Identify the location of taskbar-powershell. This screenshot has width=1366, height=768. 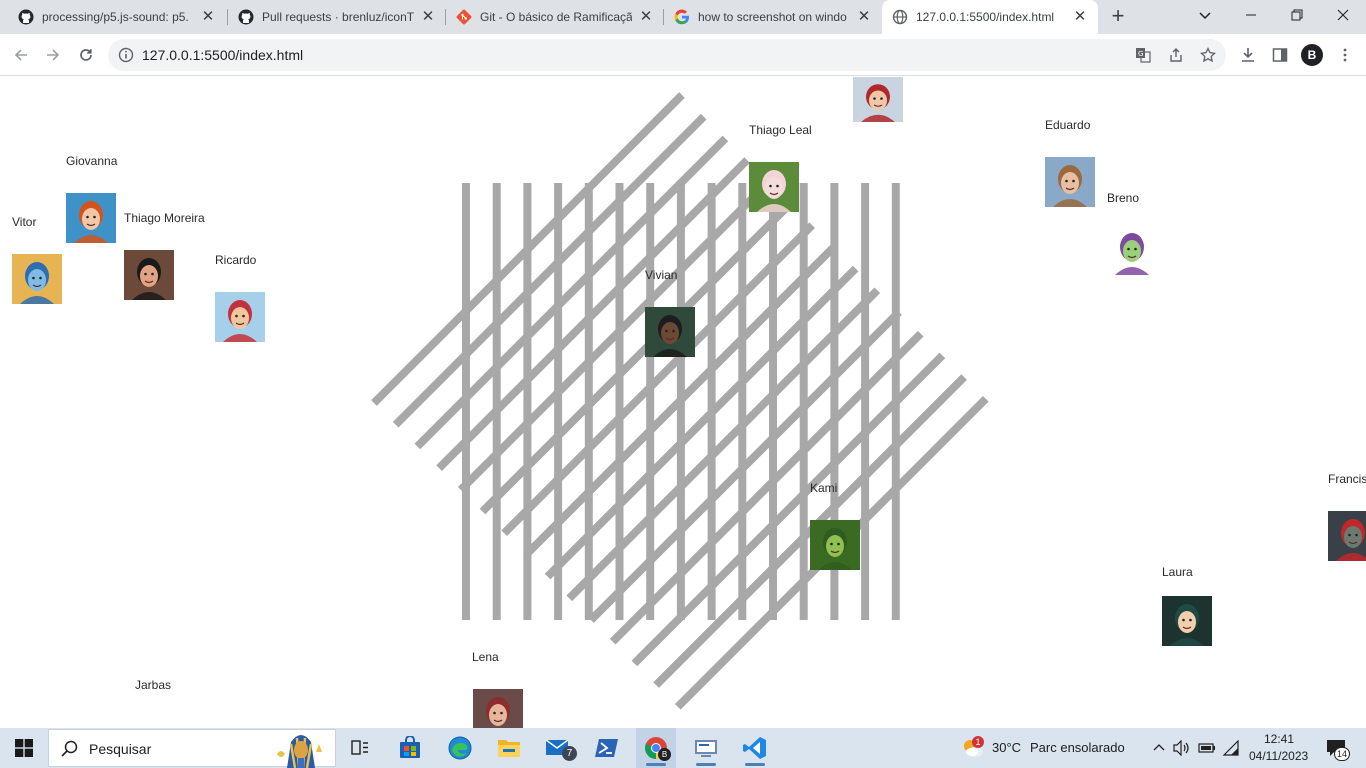
(607, 748).